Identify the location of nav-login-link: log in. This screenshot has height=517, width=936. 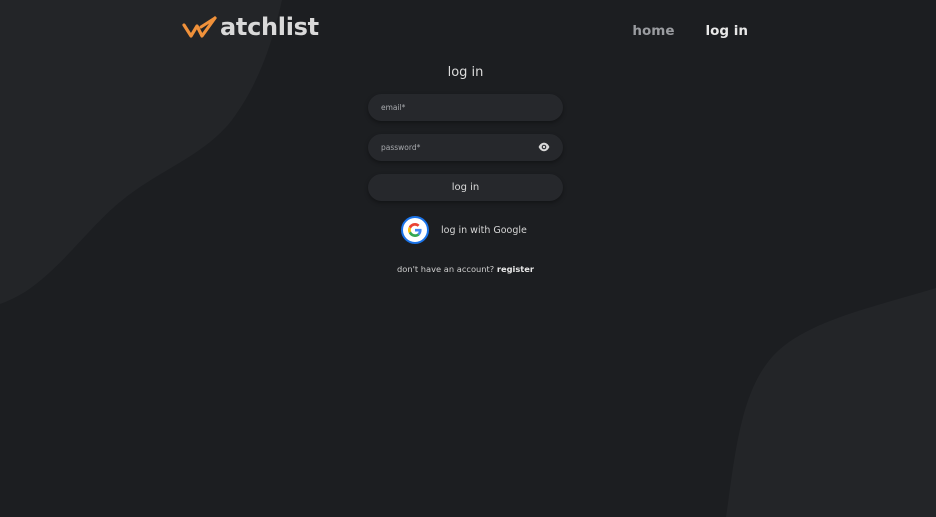
(726, 31).